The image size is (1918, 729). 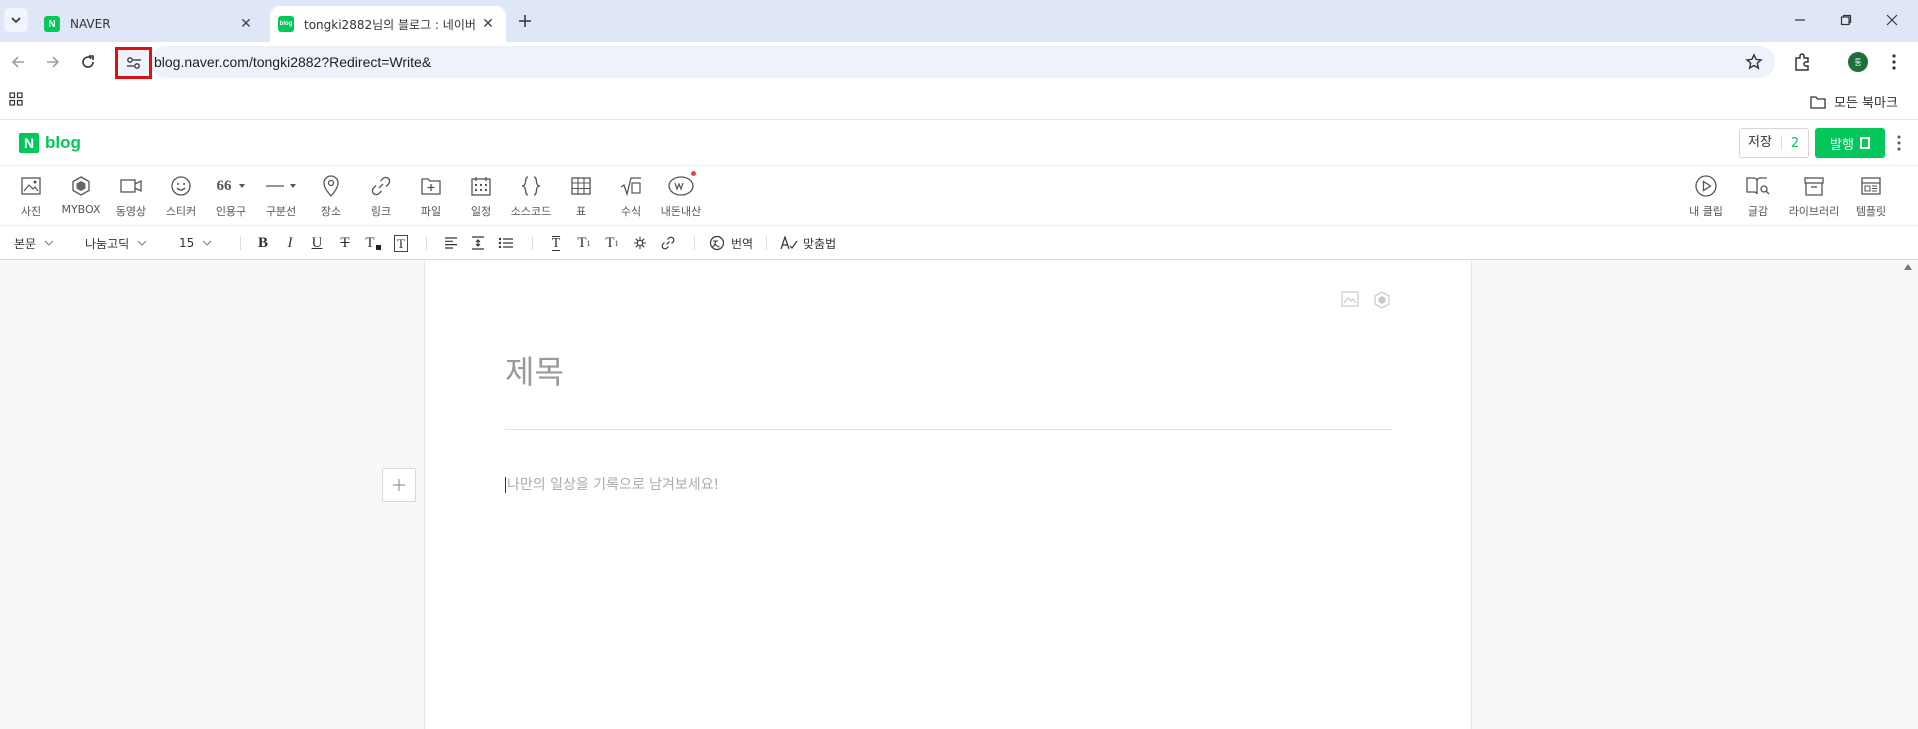 I want to click on clip-icon, so click(x=1706, y=186).